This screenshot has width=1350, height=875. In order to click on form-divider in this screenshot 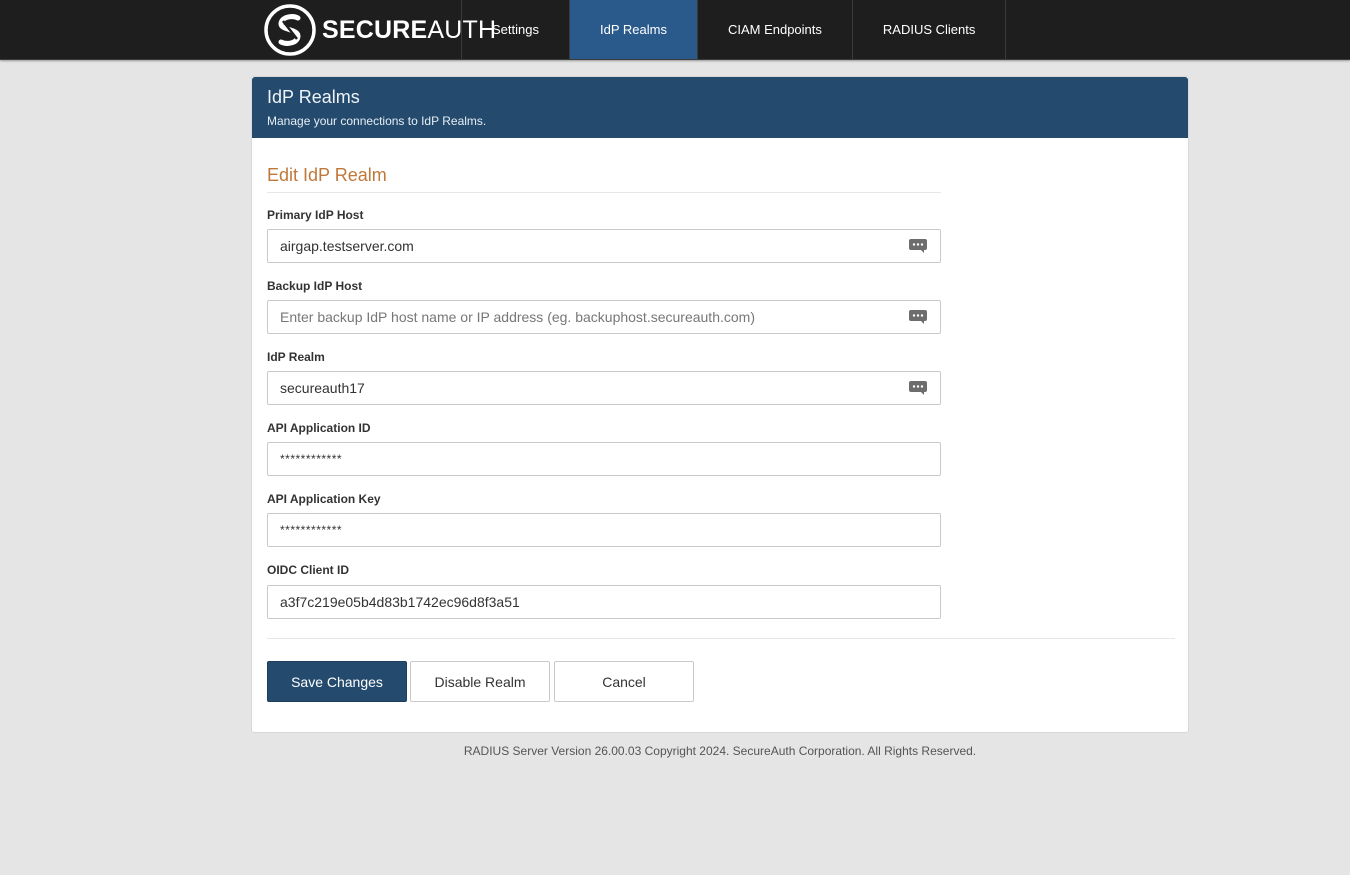, I will do `click(721, 638)`.